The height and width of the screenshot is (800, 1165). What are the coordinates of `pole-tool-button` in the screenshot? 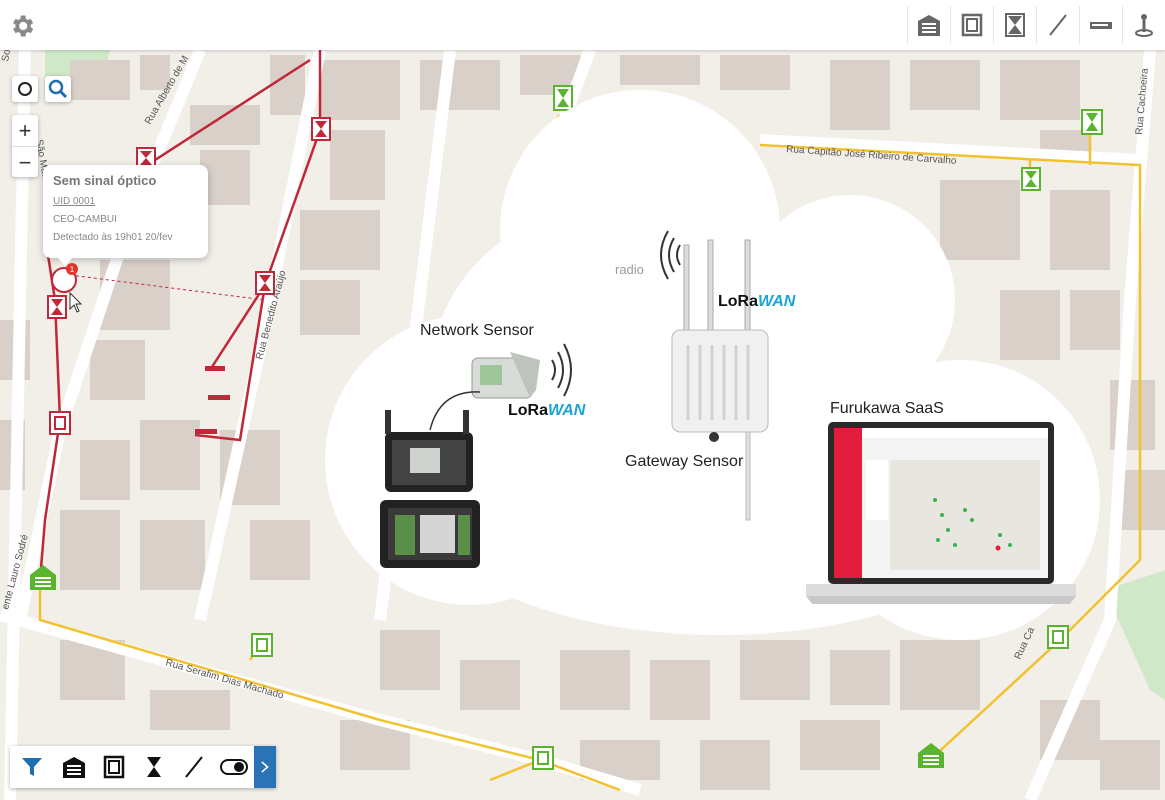 It's located at (1143, 25).